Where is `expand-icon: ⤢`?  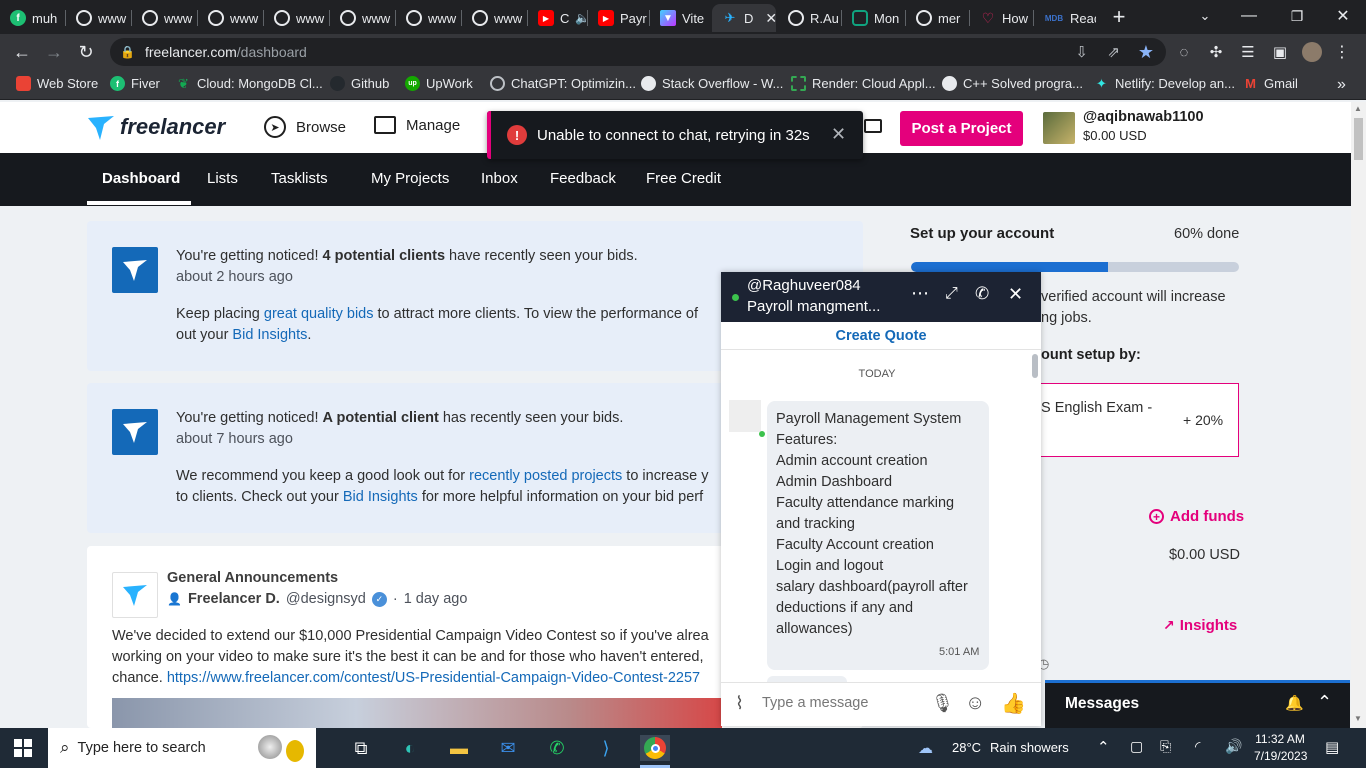 expand-icon: ⤢ is located at coordinates (951, 294).